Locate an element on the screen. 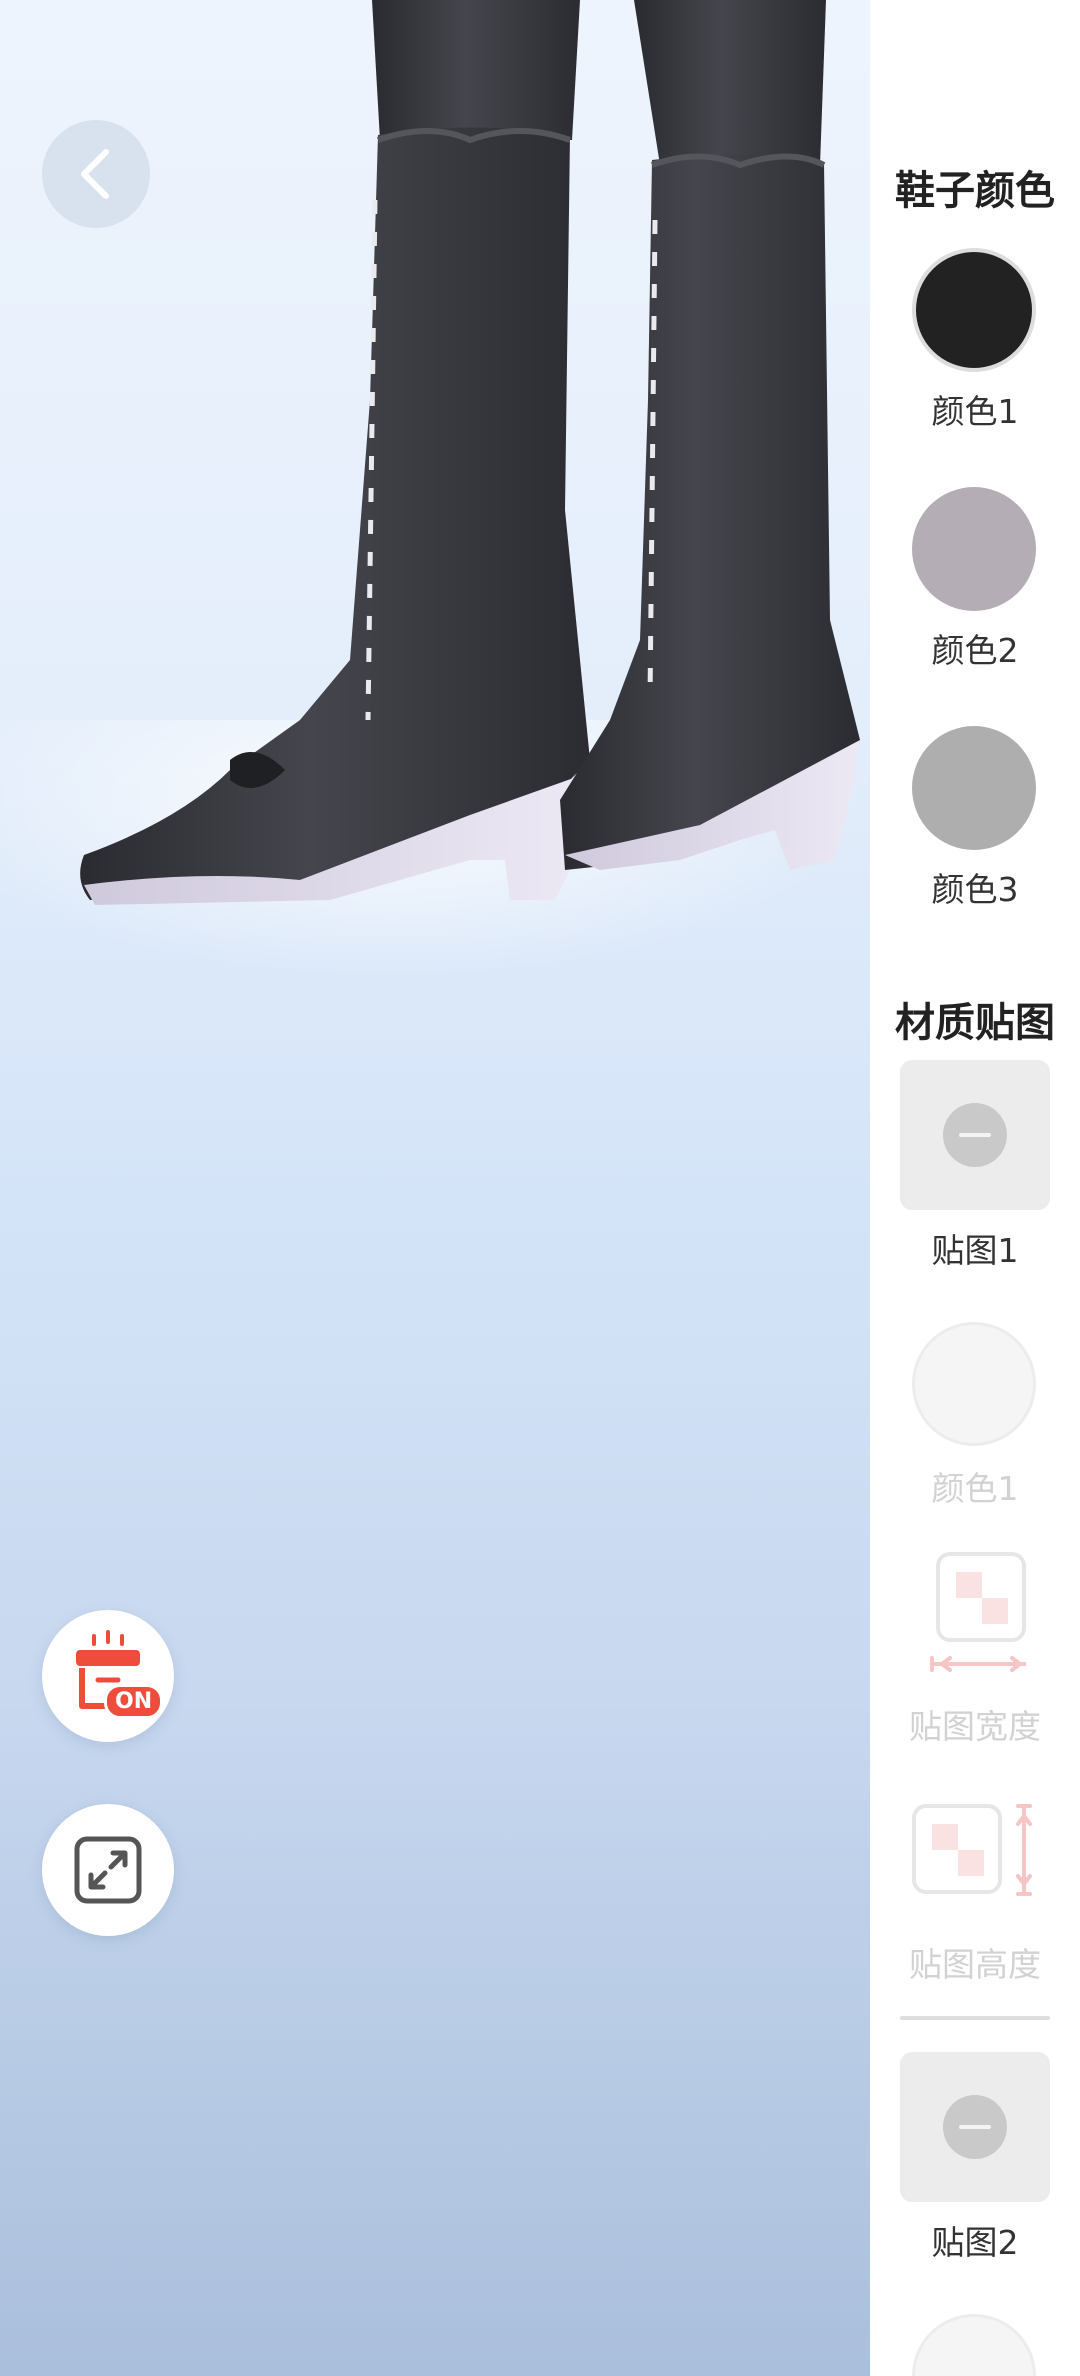 This screenshot has height=2376, width=1080. storage-on-badge: ON is located at coordinates (134, 1701).